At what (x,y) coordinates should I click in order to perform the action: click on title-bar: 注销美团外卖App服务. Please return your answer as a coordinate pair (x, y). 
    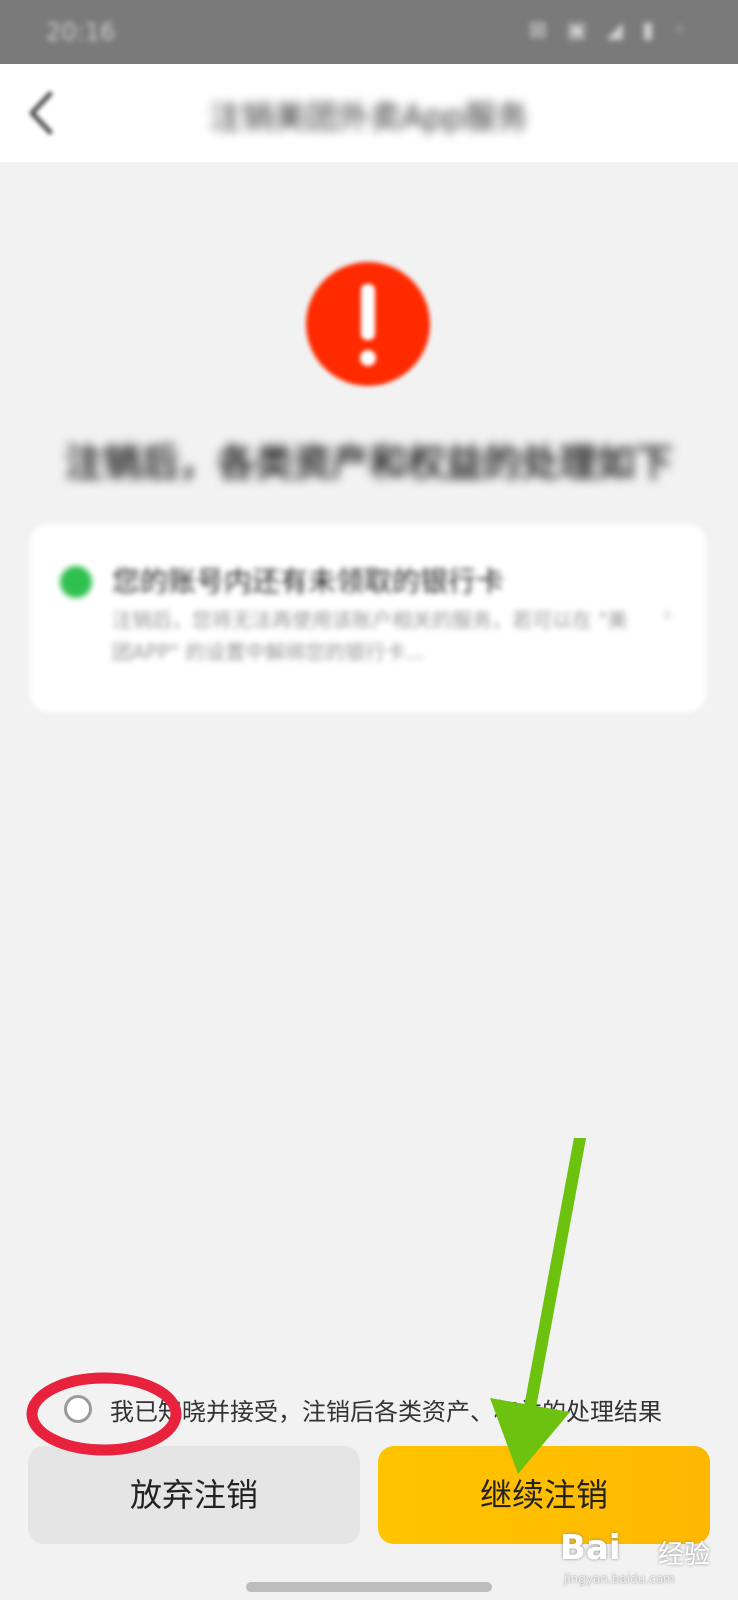
    Looking at the image, I should click on (369, 113).